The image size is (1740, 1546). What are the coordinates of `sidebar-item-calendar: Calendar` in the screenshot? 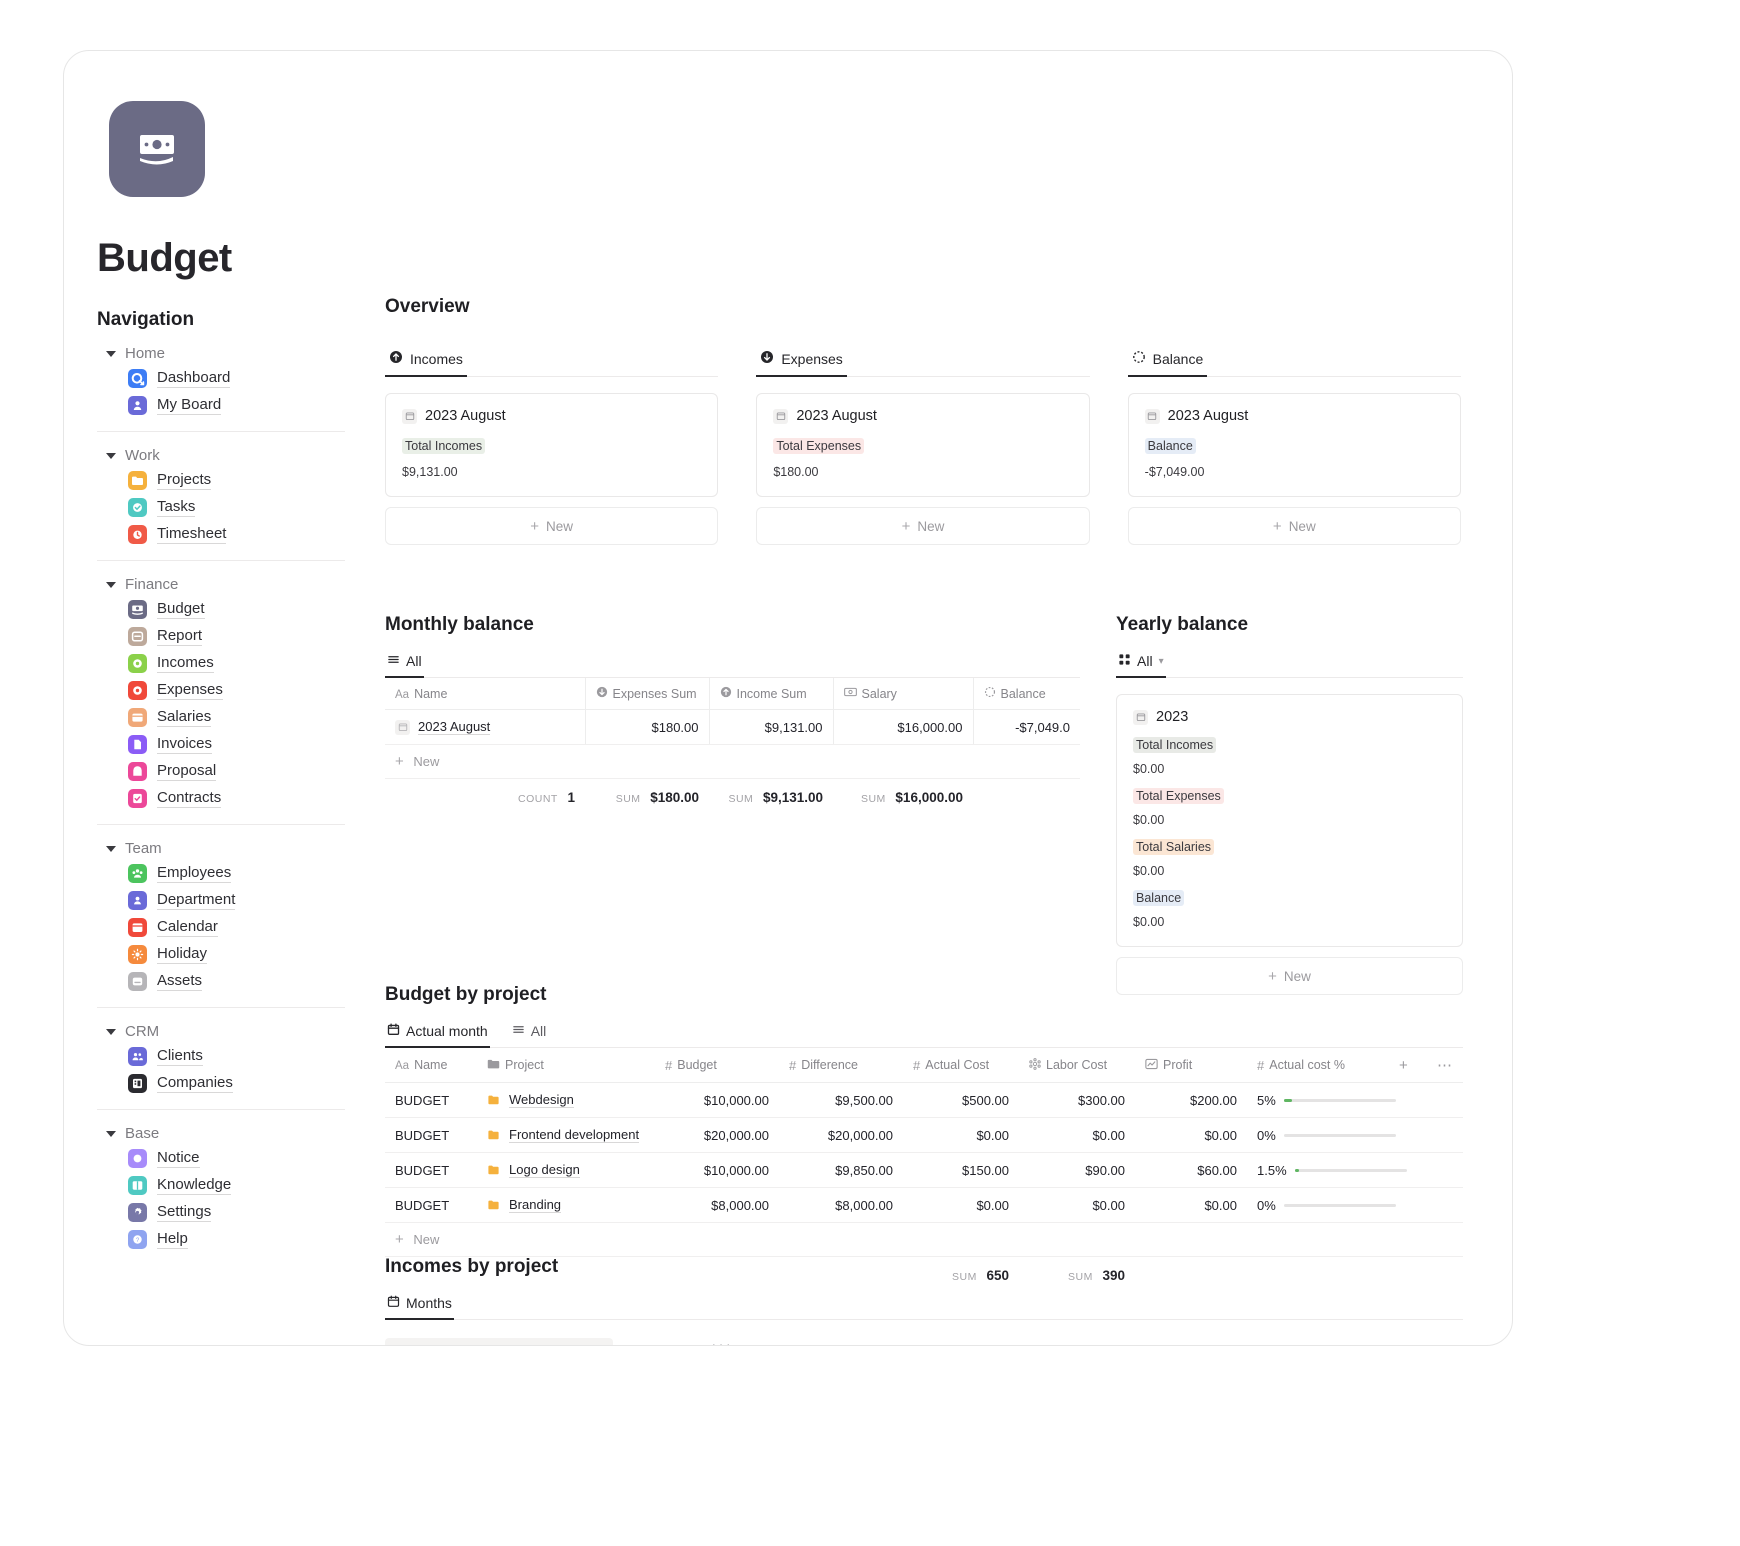 It's located at (221, 927).